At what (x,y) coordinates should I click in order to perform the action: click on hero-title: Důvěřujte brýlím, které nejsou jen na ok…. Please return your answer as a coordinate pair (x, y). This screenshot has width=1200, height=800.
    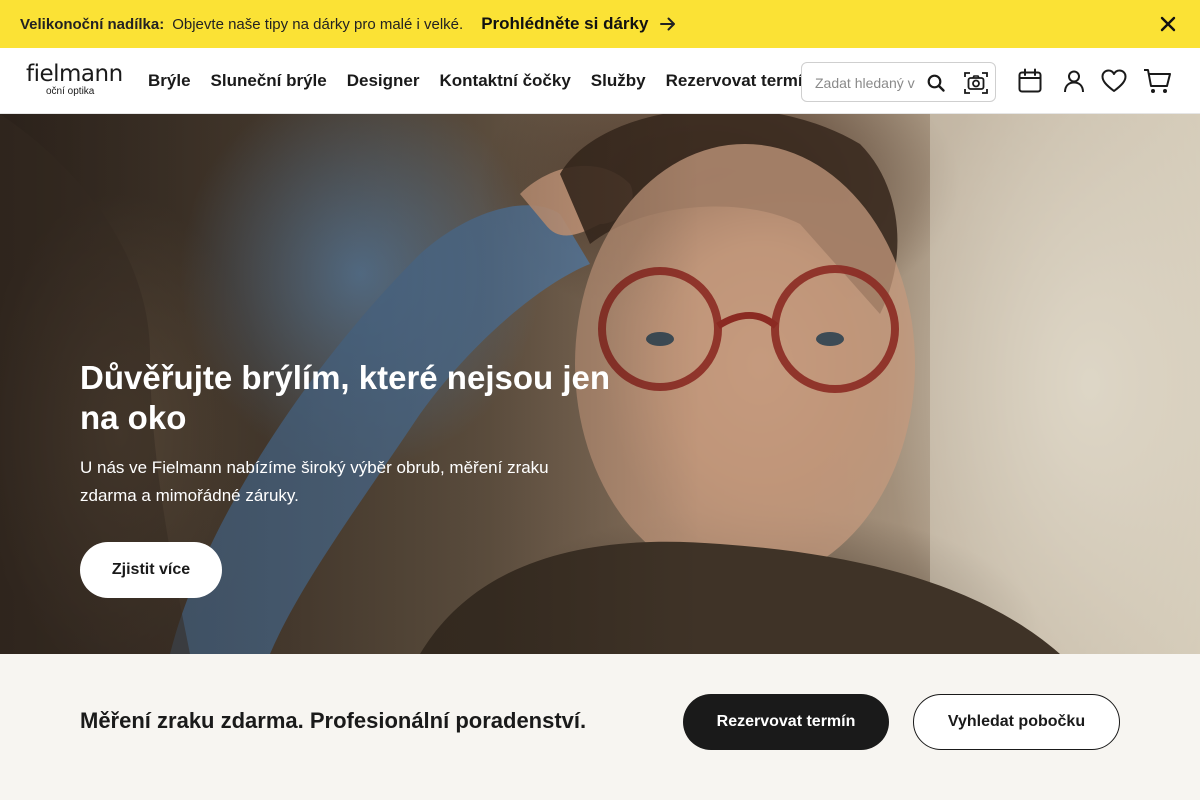
    Looking at the image, I should click on (345, 397).